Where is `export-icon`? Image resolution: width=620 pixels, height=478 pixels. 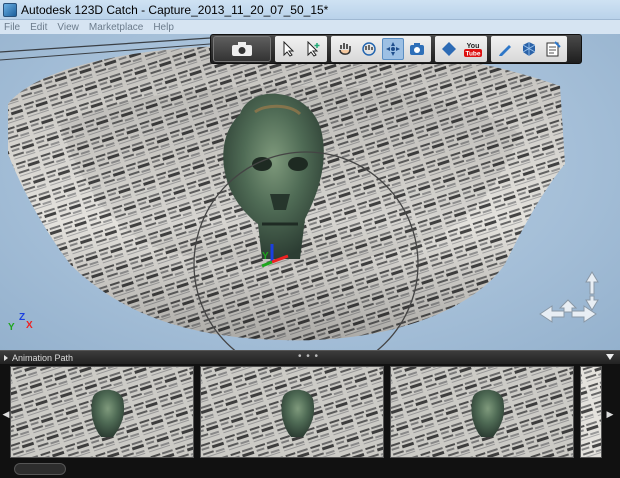
export-icon is located at coordinates (529, 49).